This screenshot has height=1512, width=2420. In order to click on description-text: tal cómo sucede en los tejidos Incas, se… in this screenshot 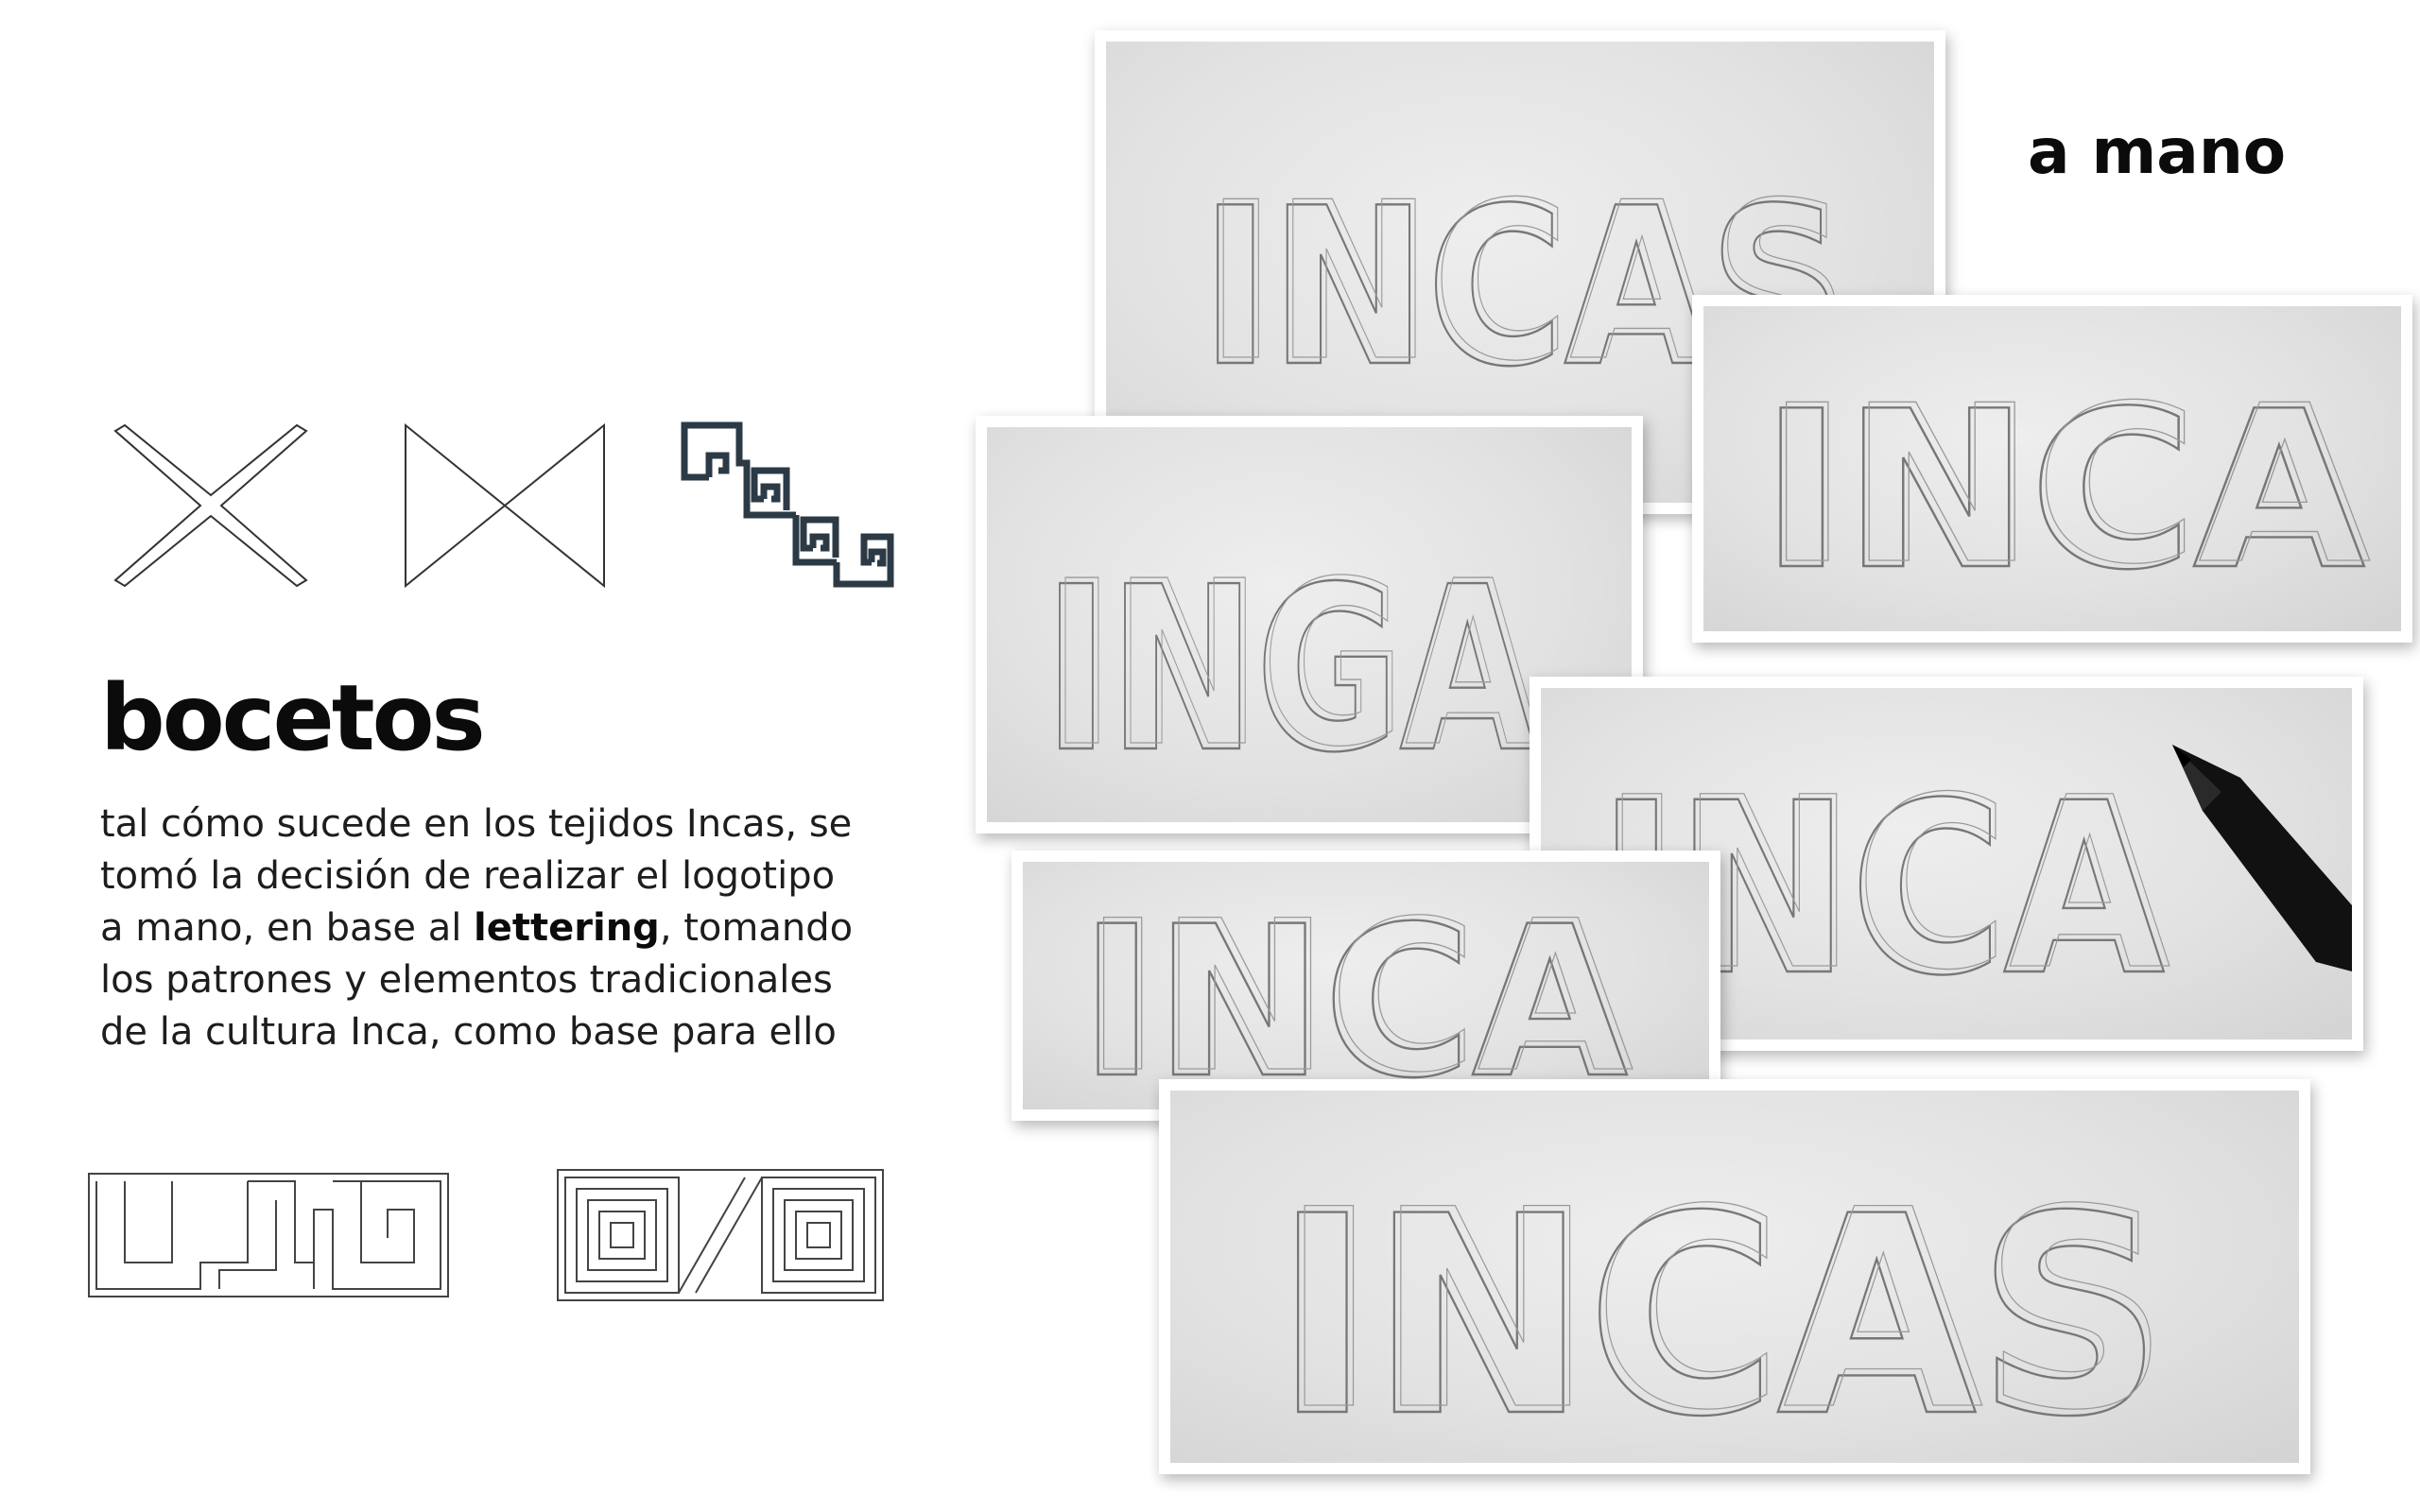, I will do `click(525, 928)`.